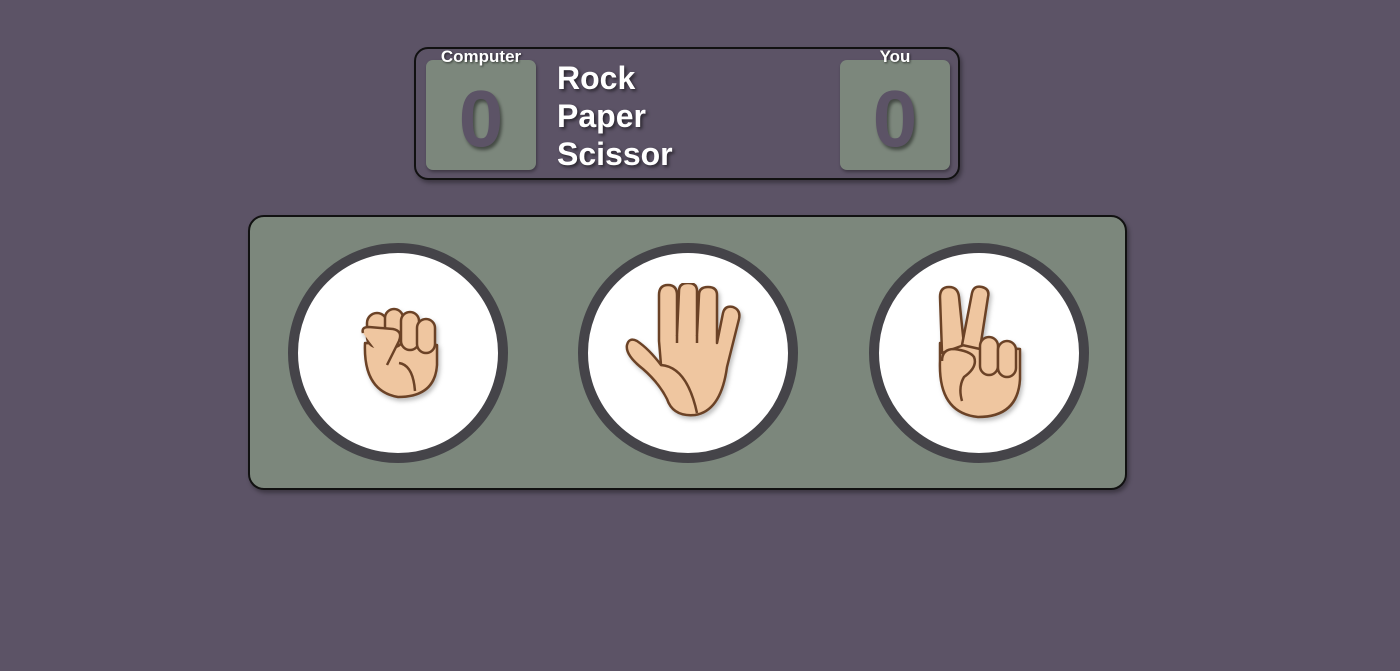 Image resolution: width=1400 pixels, height=671 pixels. Describe the element at coordinates (481, 118) in the screenshot. I see `computer-score-value: 0` at that location.